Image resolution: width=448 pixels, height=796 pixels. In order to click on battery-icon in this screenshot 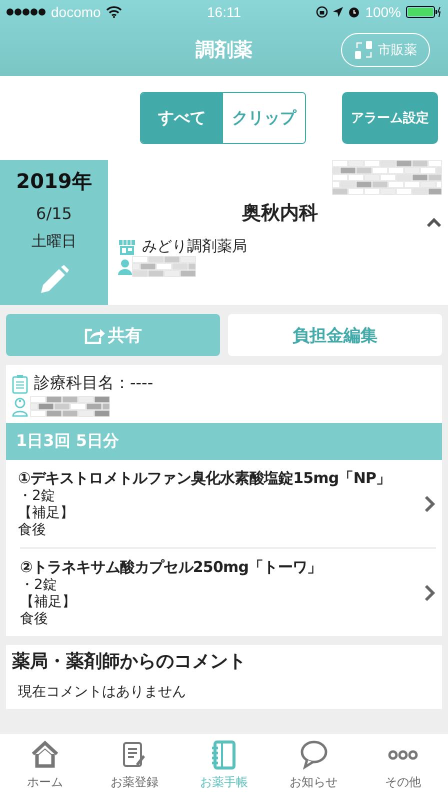, I will do `click(424, 12)`.